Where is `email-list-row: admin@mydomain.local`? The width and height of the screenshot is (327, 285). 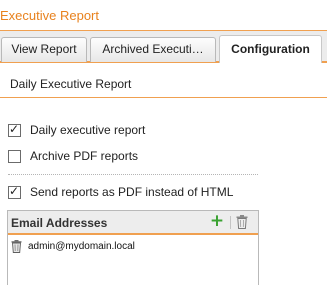
email-list-row: admin@mydomain.local is located at coordinates (131, 246).